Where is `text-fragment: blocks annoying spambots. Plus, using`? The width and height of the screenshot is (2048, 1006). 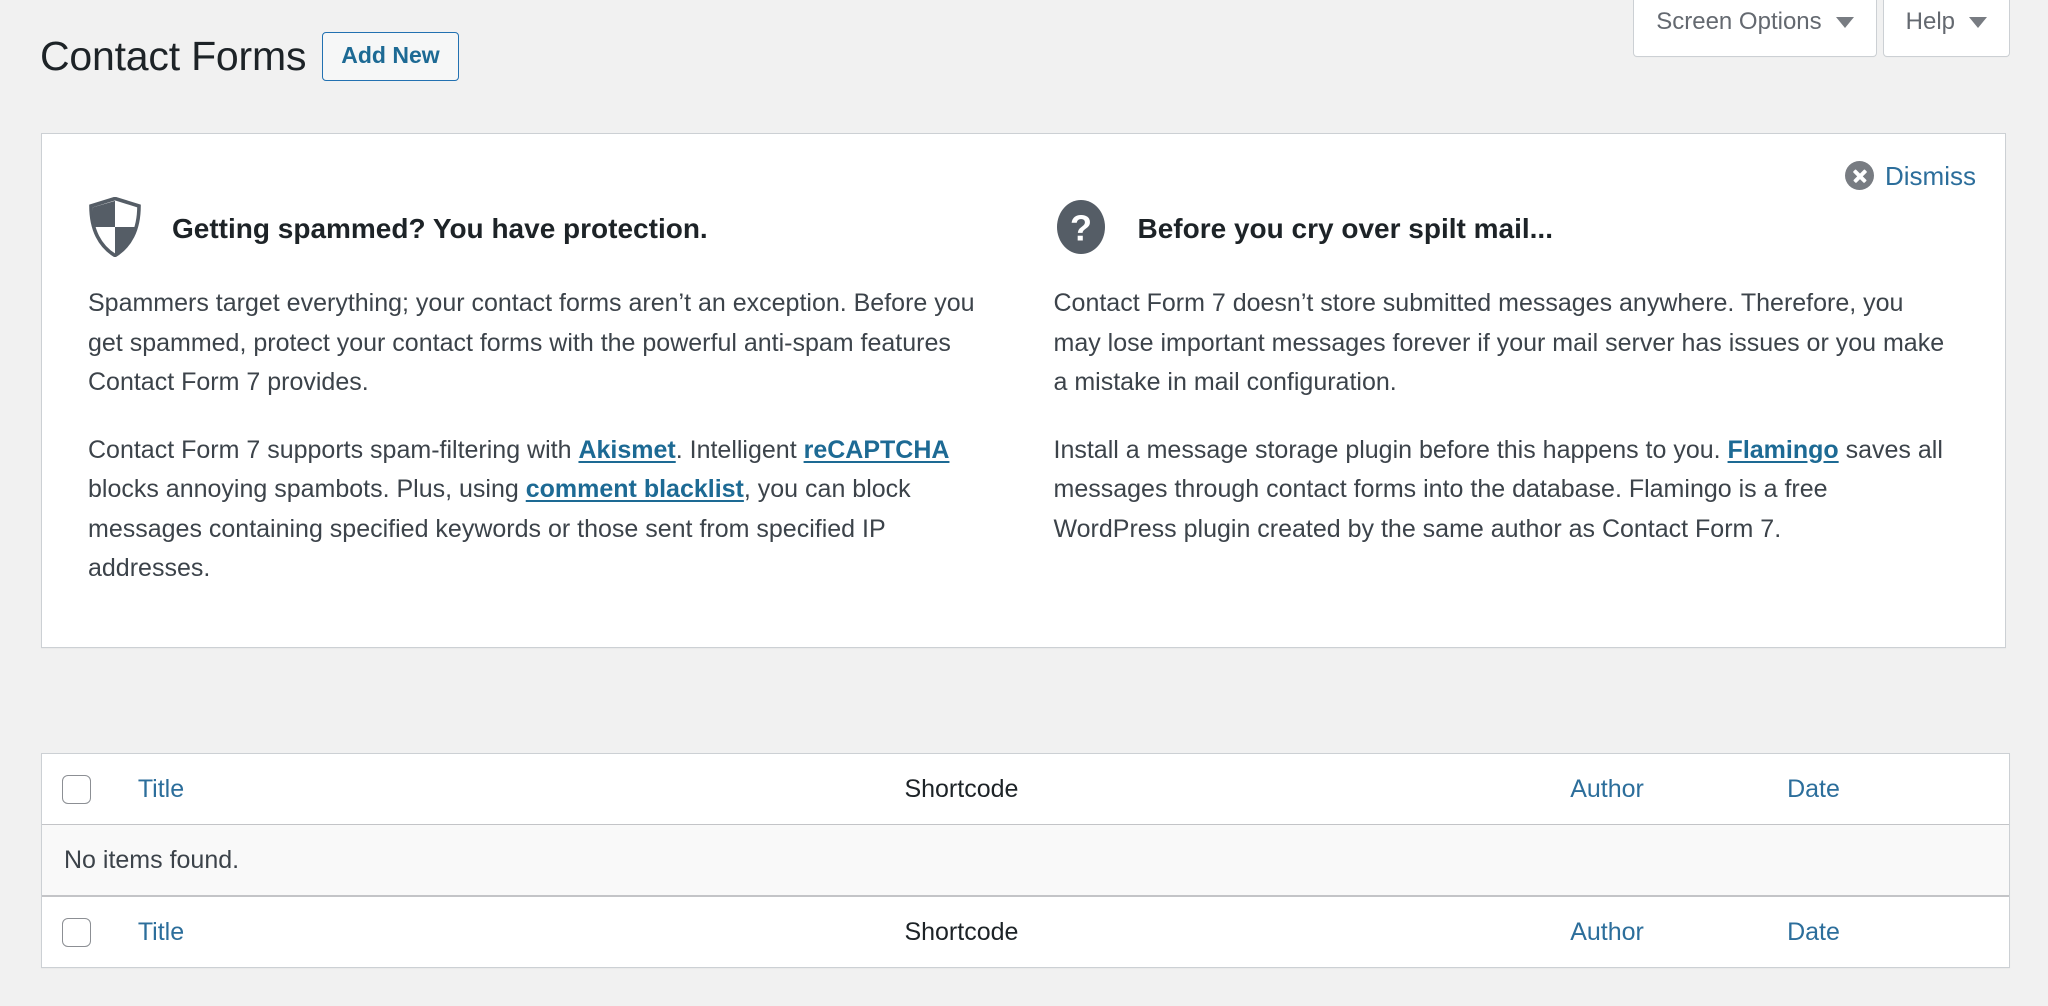
text-fragment: blocks annoying spambots. Plus, using is located at coordinates (307, 489).